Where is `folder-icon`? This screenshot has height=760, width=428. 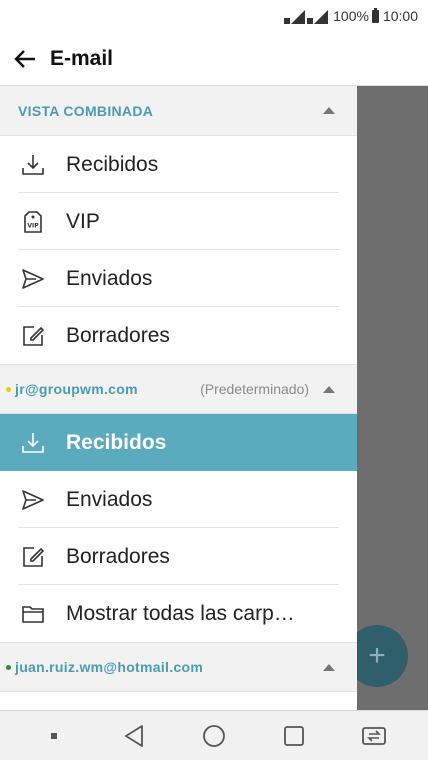
folder-icon is located at coordinates (33, 614).